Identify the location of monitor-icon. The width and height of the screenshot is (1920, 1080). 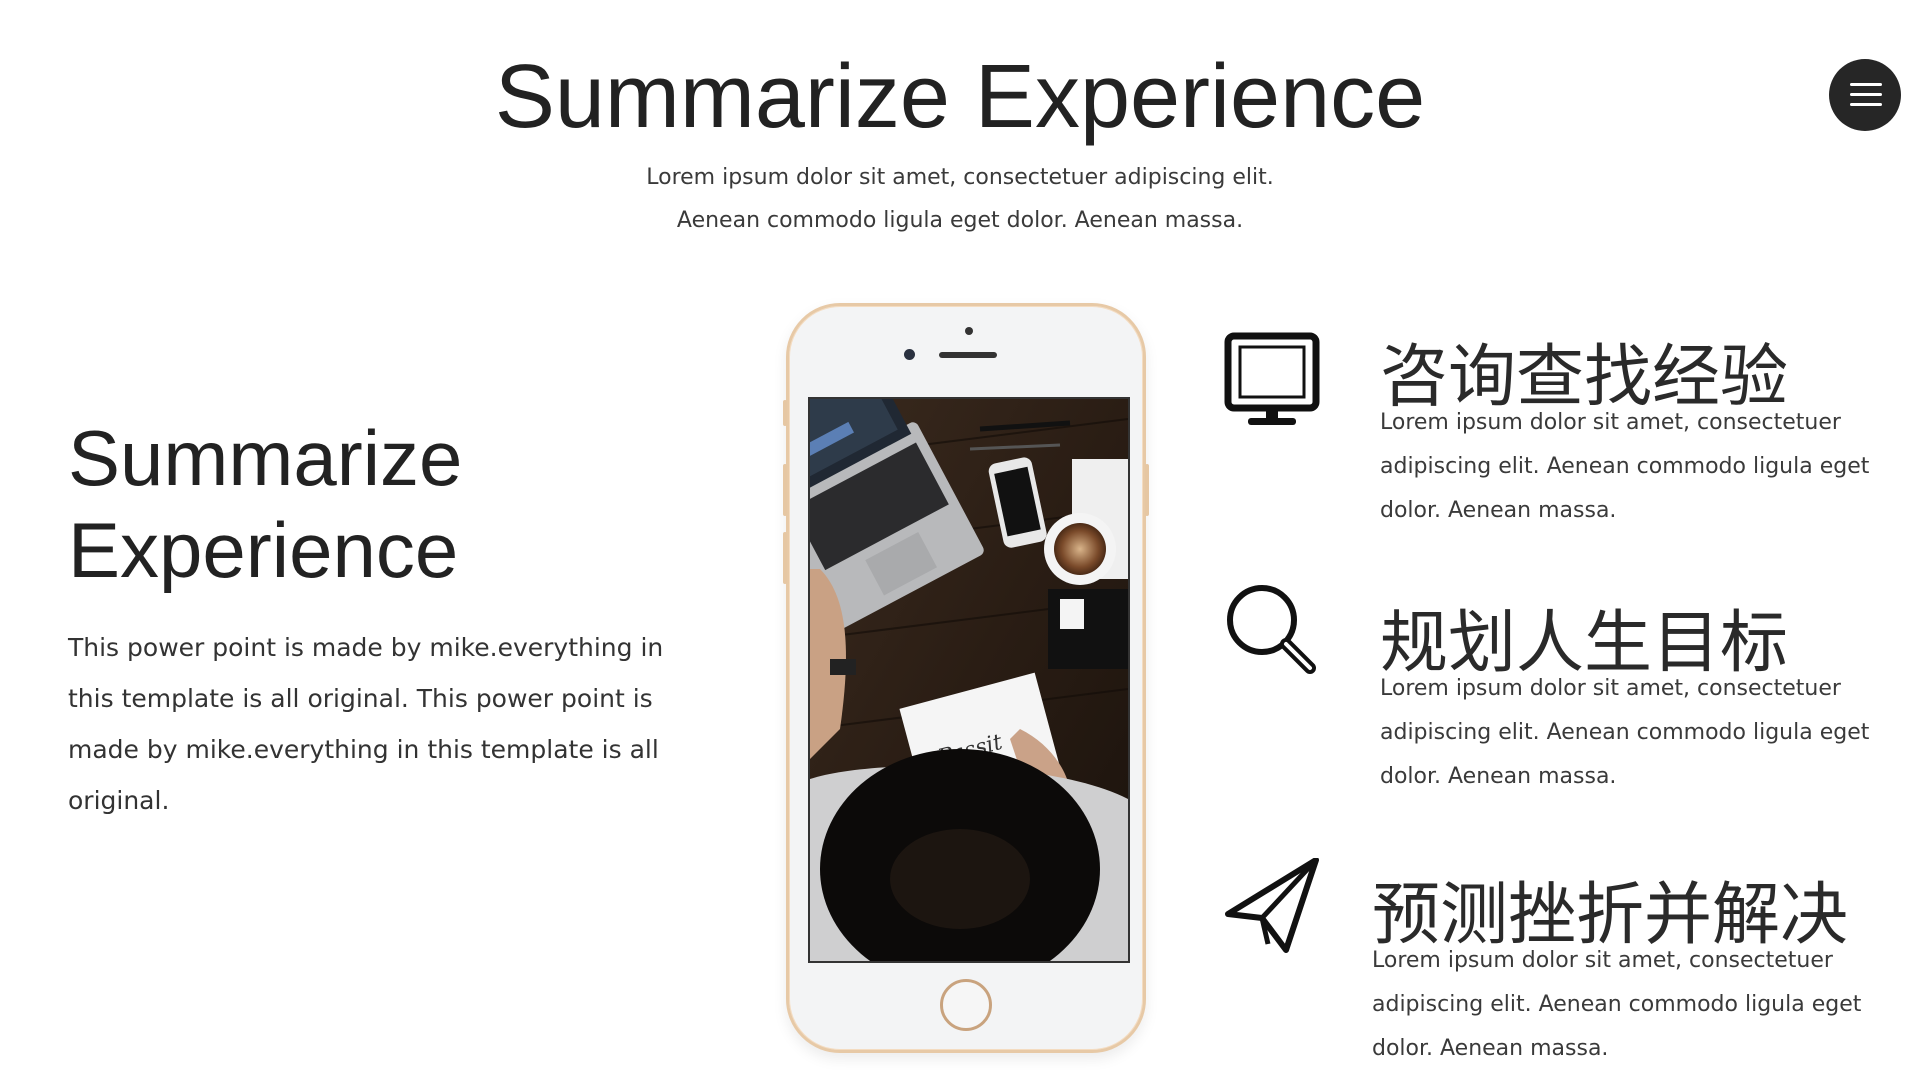
(1272, 380).